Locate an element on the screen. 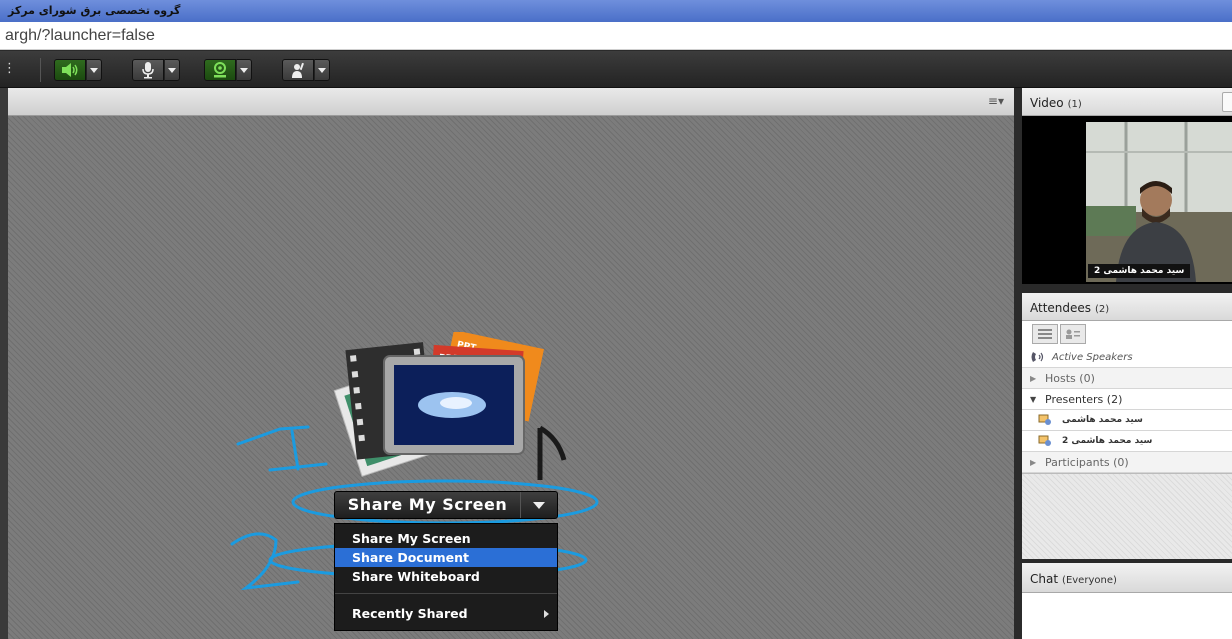 The width and height of the screenshot is (1232, 639). attendees-pod-title: Attendees is located at coordinates (1061, 308).